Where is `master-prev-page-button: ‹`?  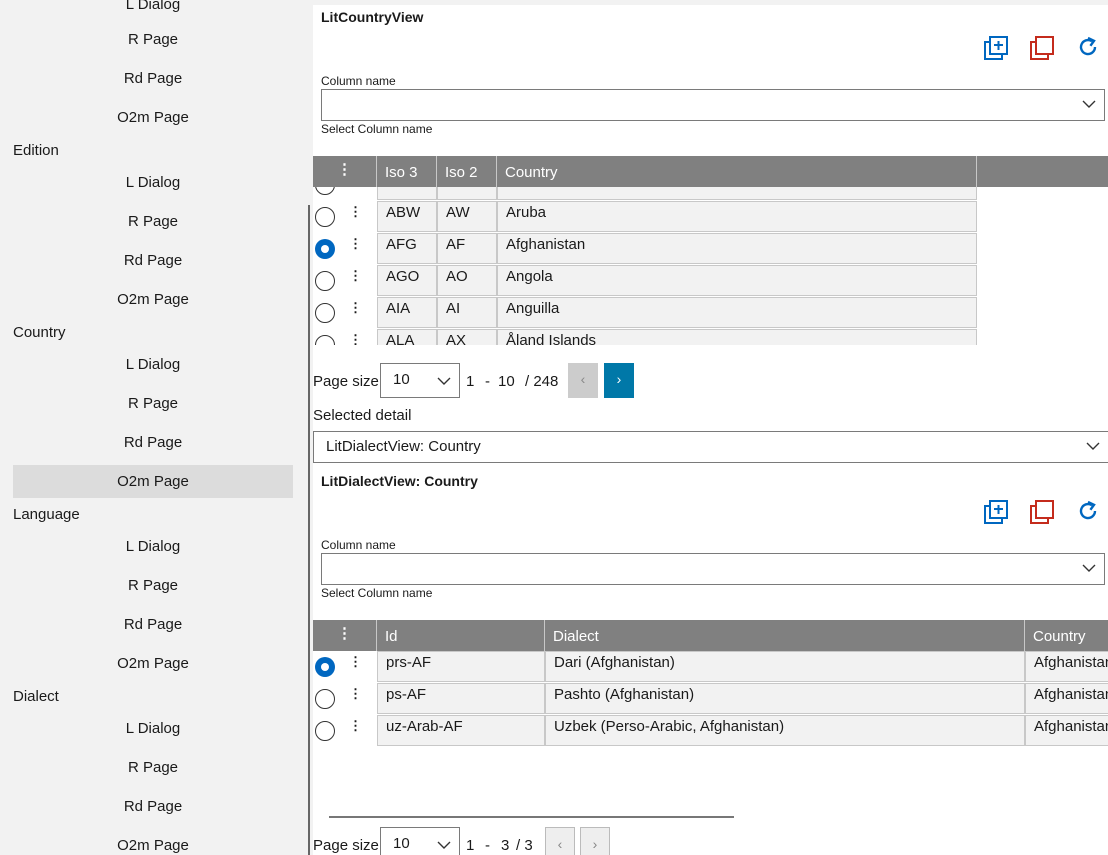 master-prev-page-button: ‹ is located at coordinates (583, 380).